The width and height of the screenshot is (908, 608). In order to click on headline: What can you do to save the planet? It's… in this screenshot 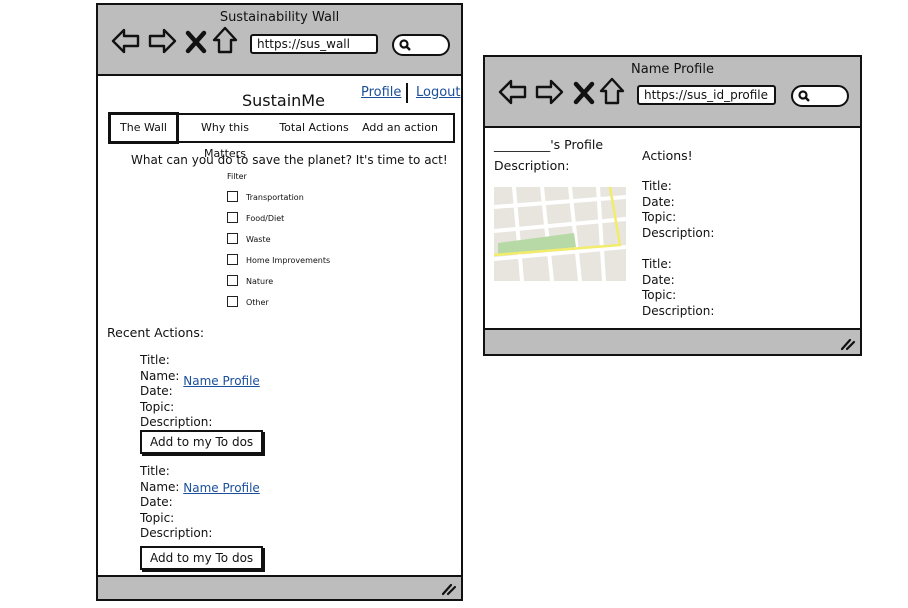, I will do `click(289, 160)`.